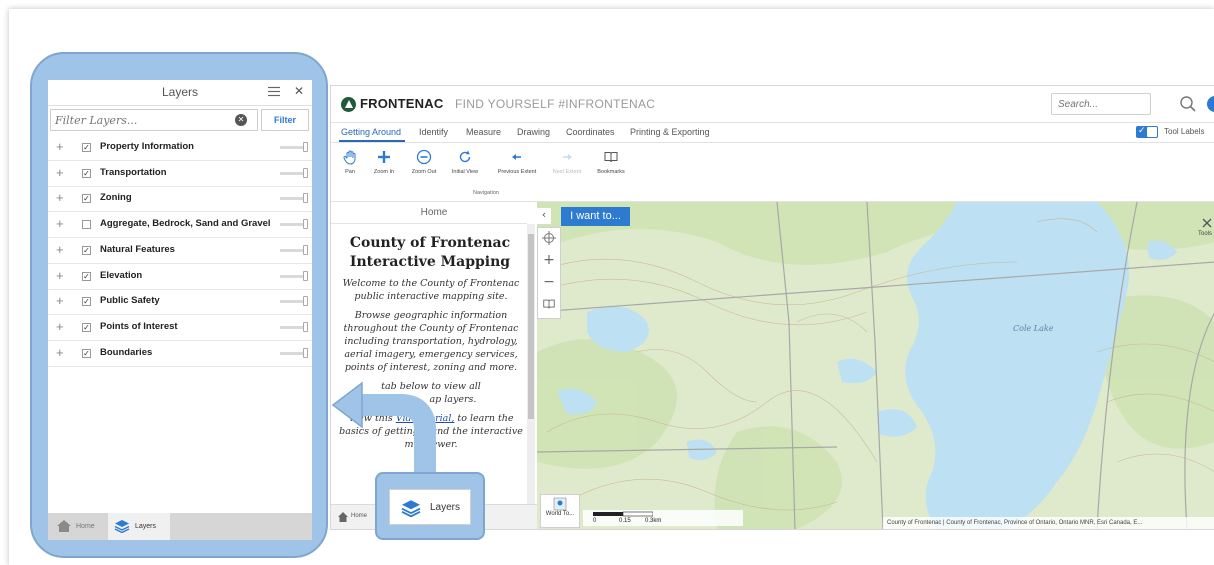  Describe the element at coordinates (78, 526) in the screenshot. I see `home-tab: Home` at that location.